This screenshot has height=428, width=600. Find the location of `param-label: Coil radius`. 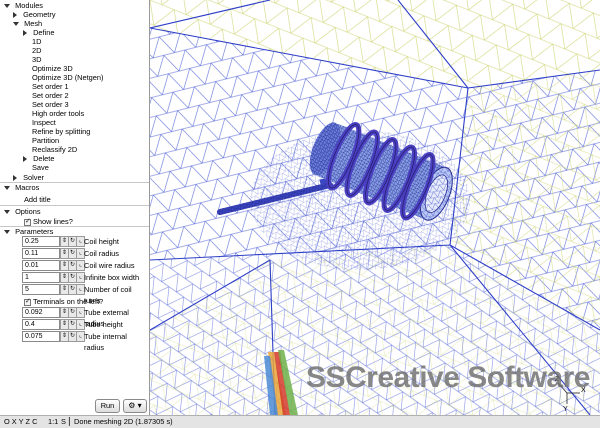

param-label: Coil radius is located at coordinates (101, 253).